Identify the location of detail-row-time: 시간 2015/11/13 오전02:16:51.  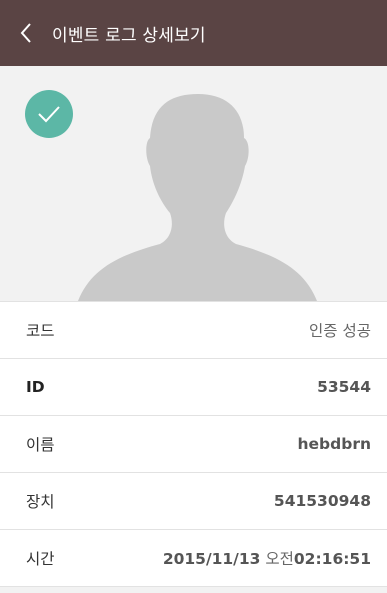
(193, 558).